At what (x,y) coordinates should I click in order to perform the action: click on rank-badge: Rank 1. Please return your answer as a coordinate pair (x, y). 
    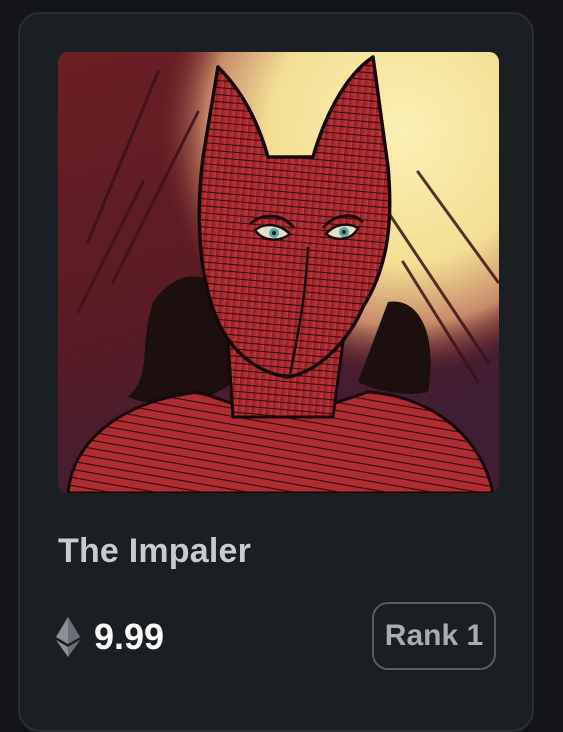
    Looking at the image, I should click on (434, 636).